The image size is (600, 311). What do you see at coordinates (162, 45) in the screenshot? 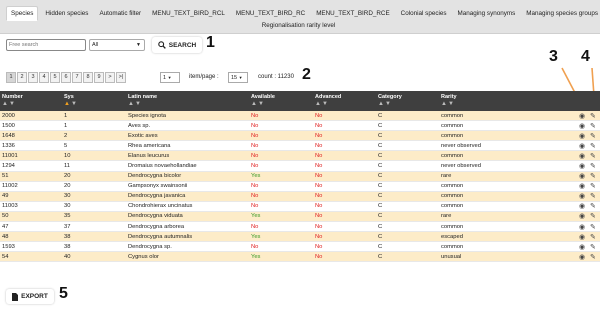
I see `search-icon` at bounding box center [162, 45].